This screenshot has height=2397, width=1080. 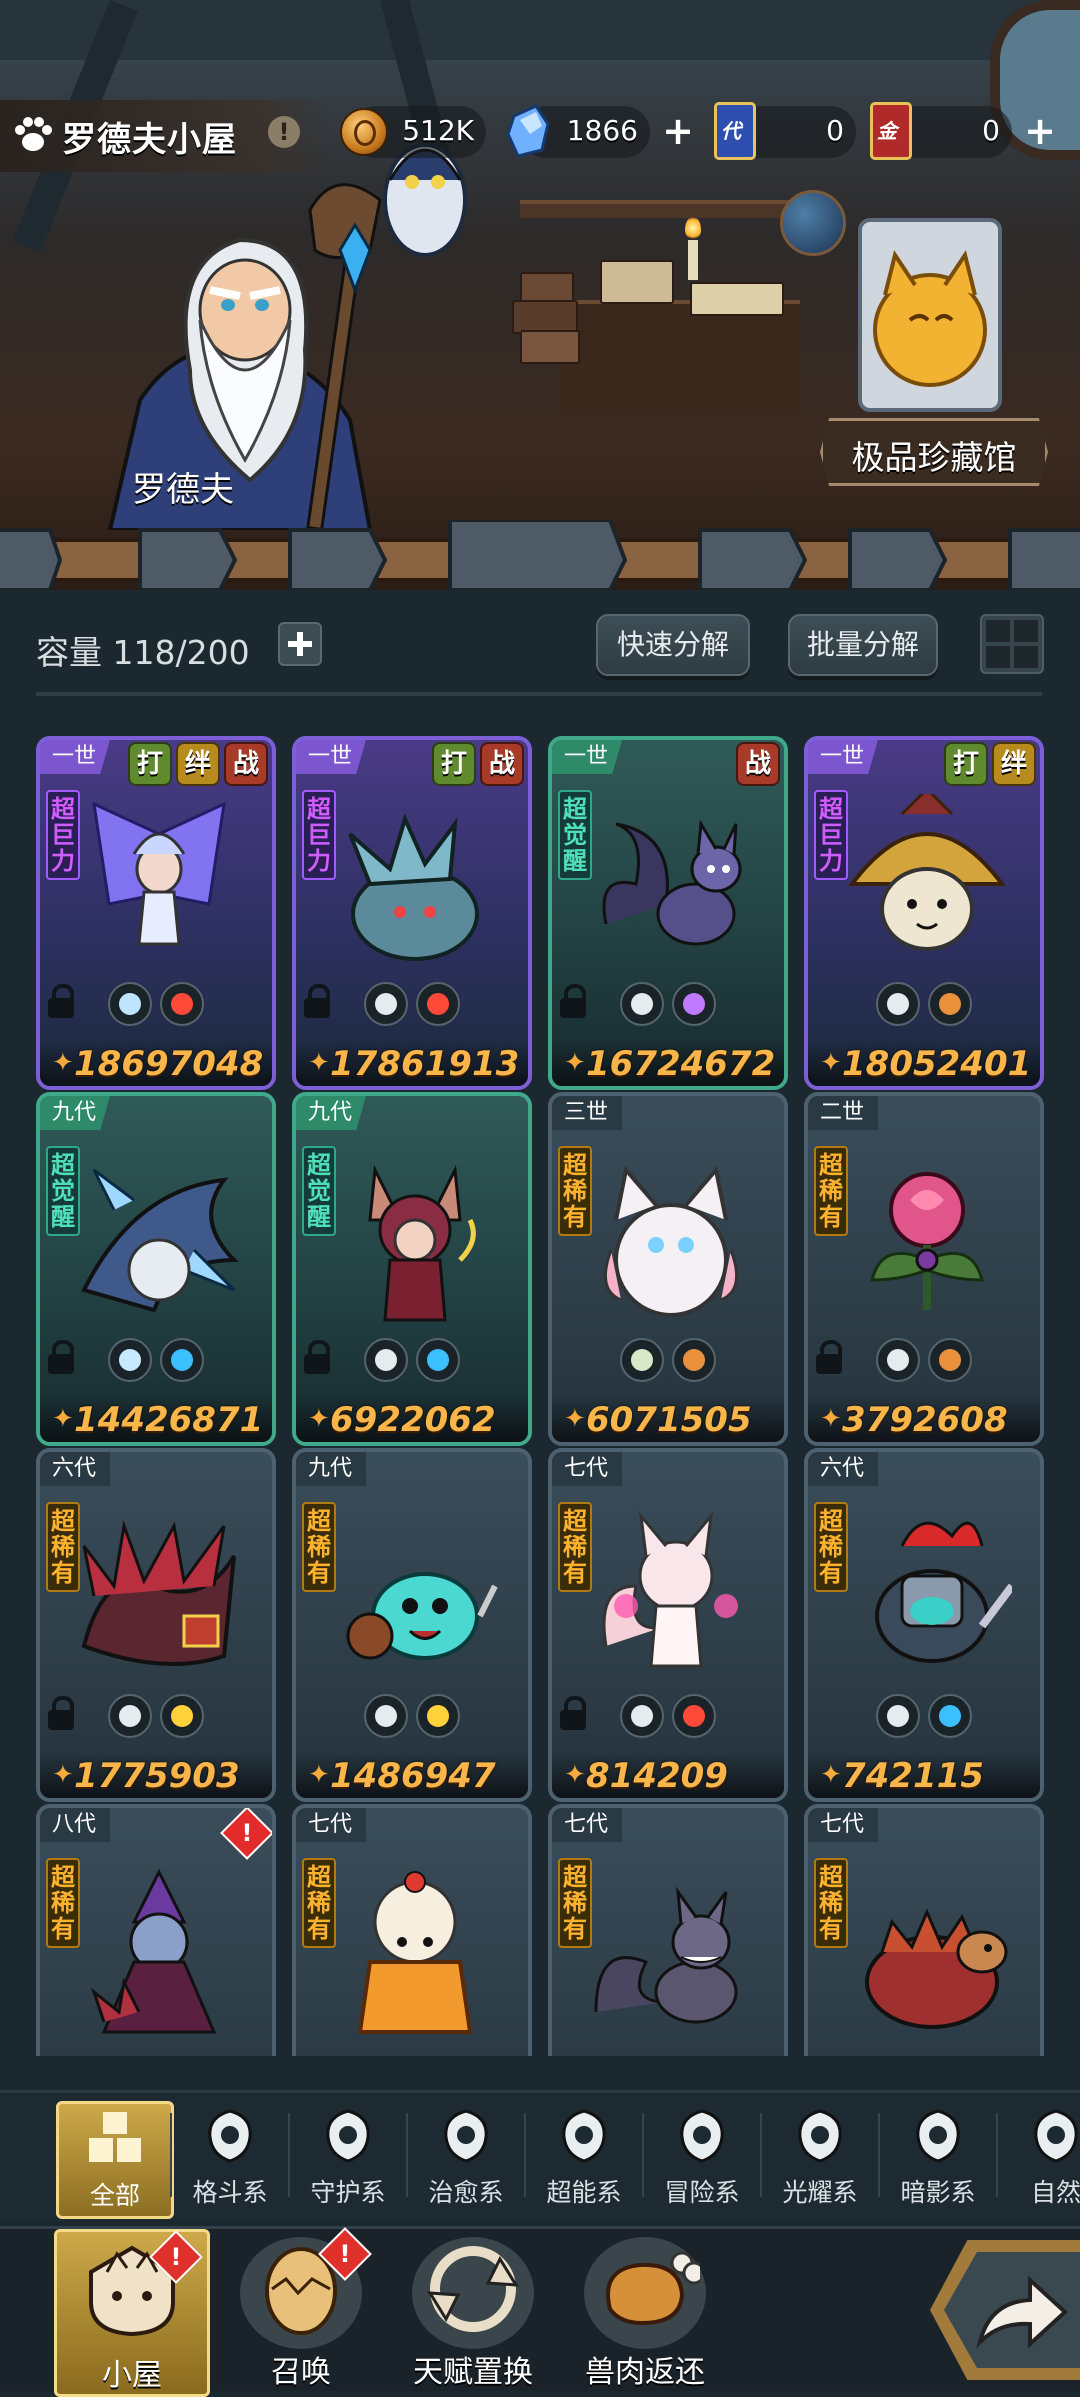 What do you see at coordinates (331, 1113) in the screenshot?
I see `generation-label: 九代` at bounding box center [331, 1113].